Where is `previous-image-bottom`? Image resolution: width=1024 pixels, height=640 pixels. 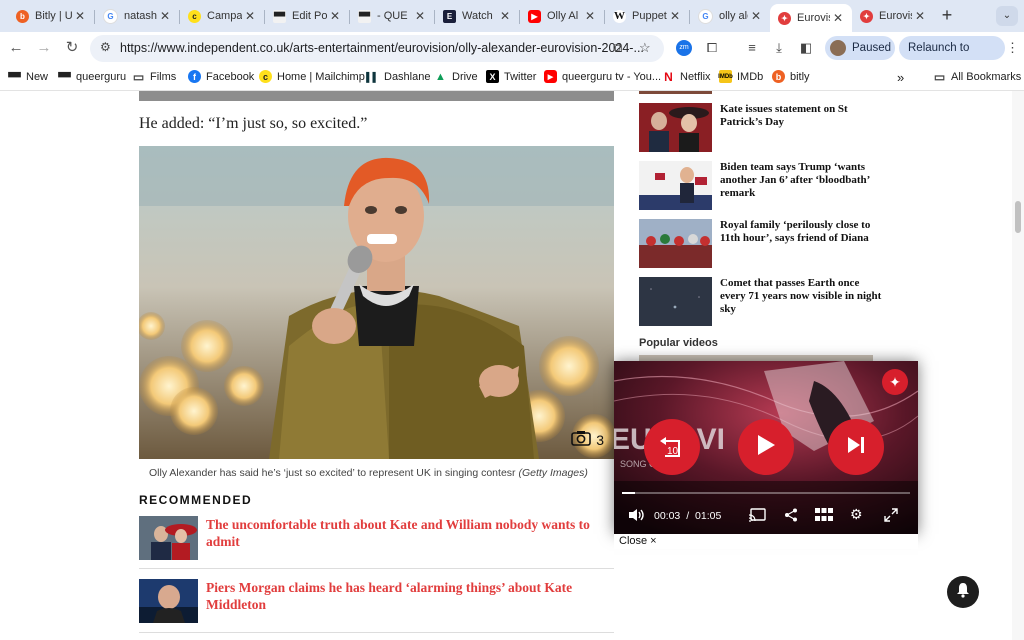
previous-image-bottom is located at coordinates (376, 96).